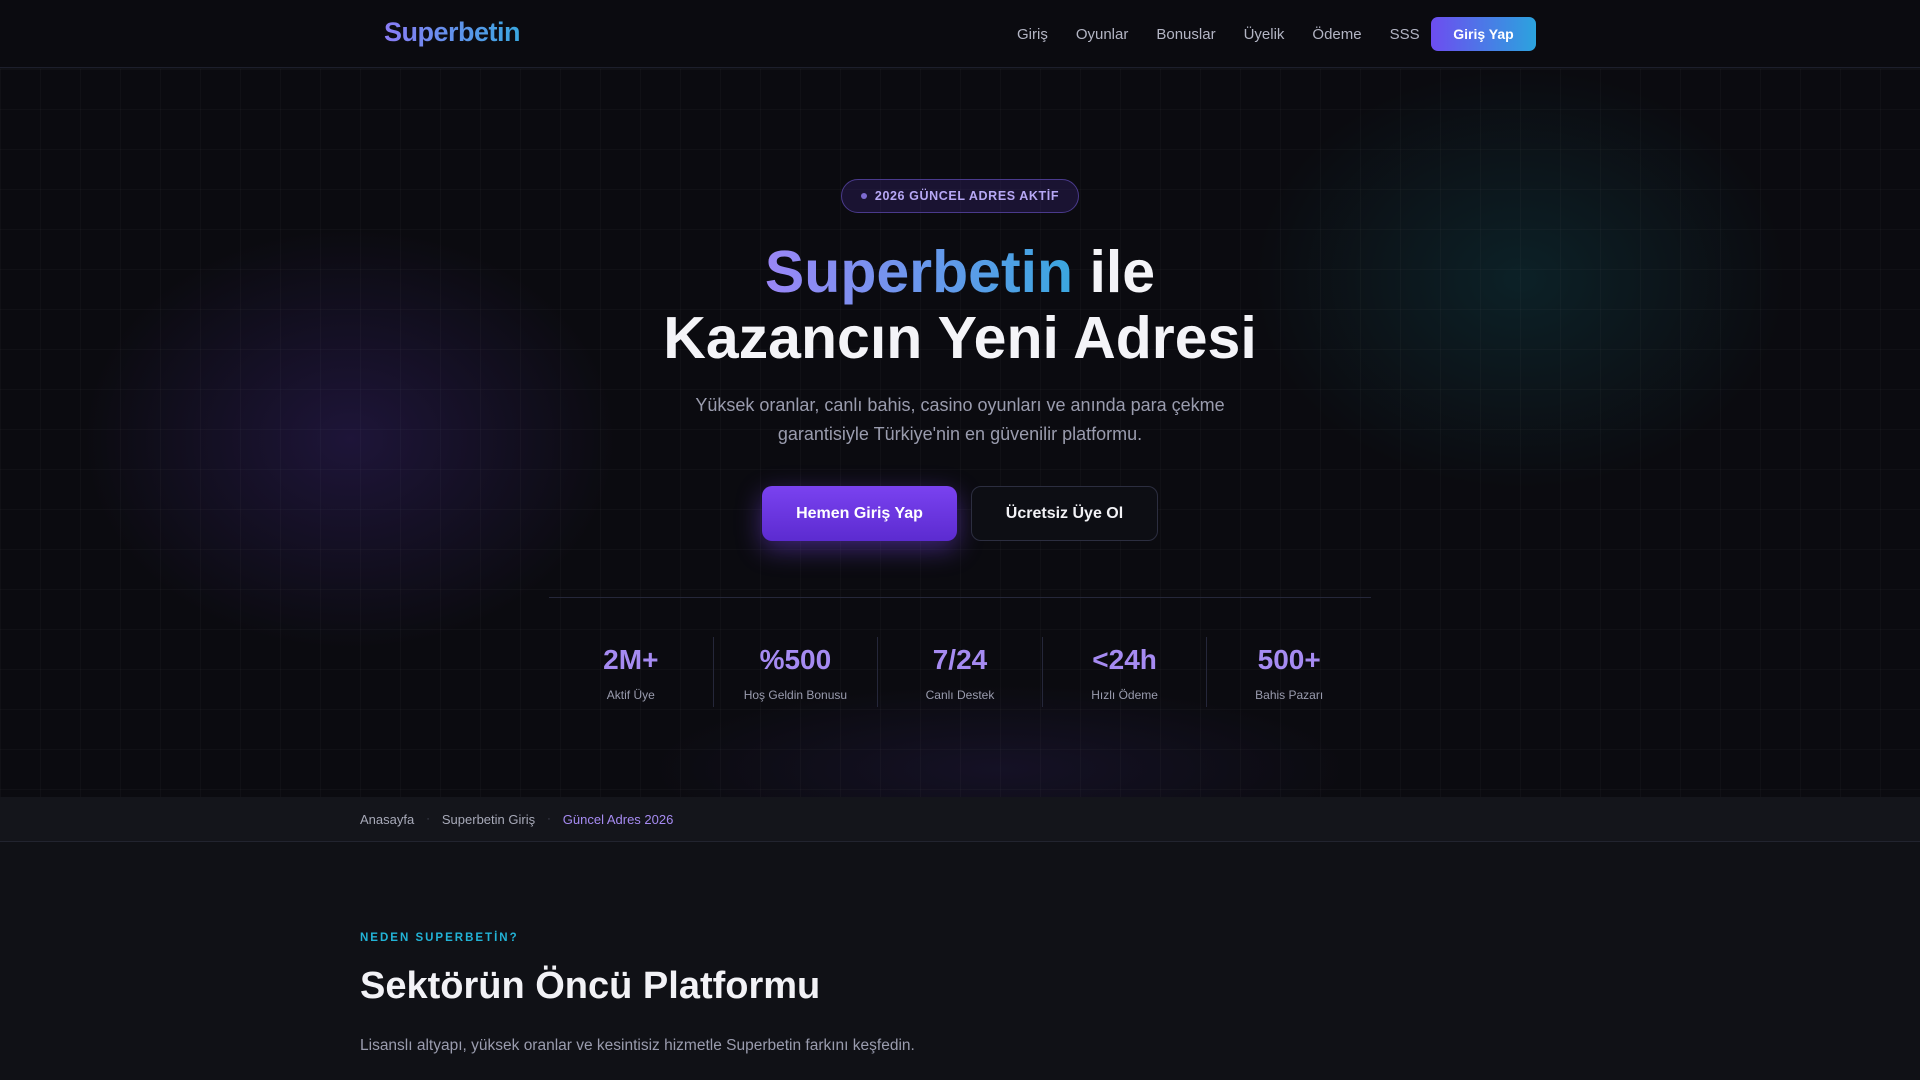  Describe the element at coordinates (618, 819) in the screenshot. I see `breadcrumb-current: Güncel Adres 2026` at that location.